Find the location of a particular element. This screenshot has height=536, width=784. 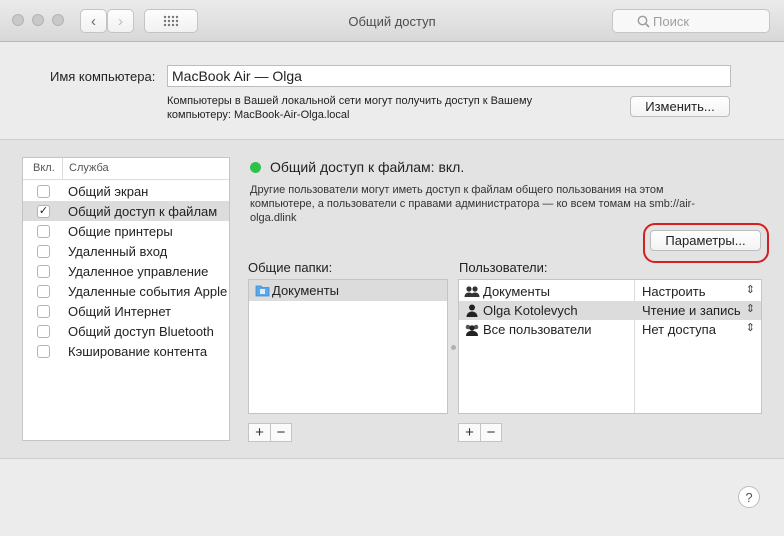

status-title: Общий доступ к файлам: вкл. is located at coordinates (367, 167).